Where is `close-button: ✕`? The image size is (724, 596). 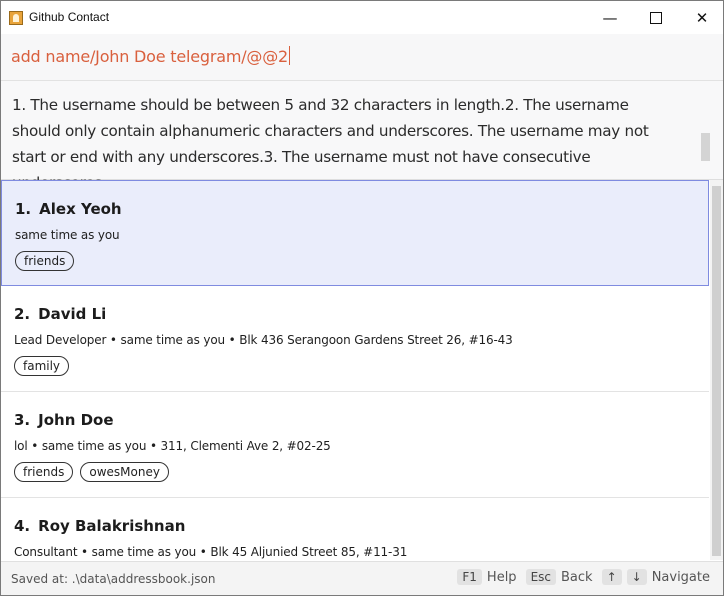 close-button: ✕ is located at coordinates (701, 17).